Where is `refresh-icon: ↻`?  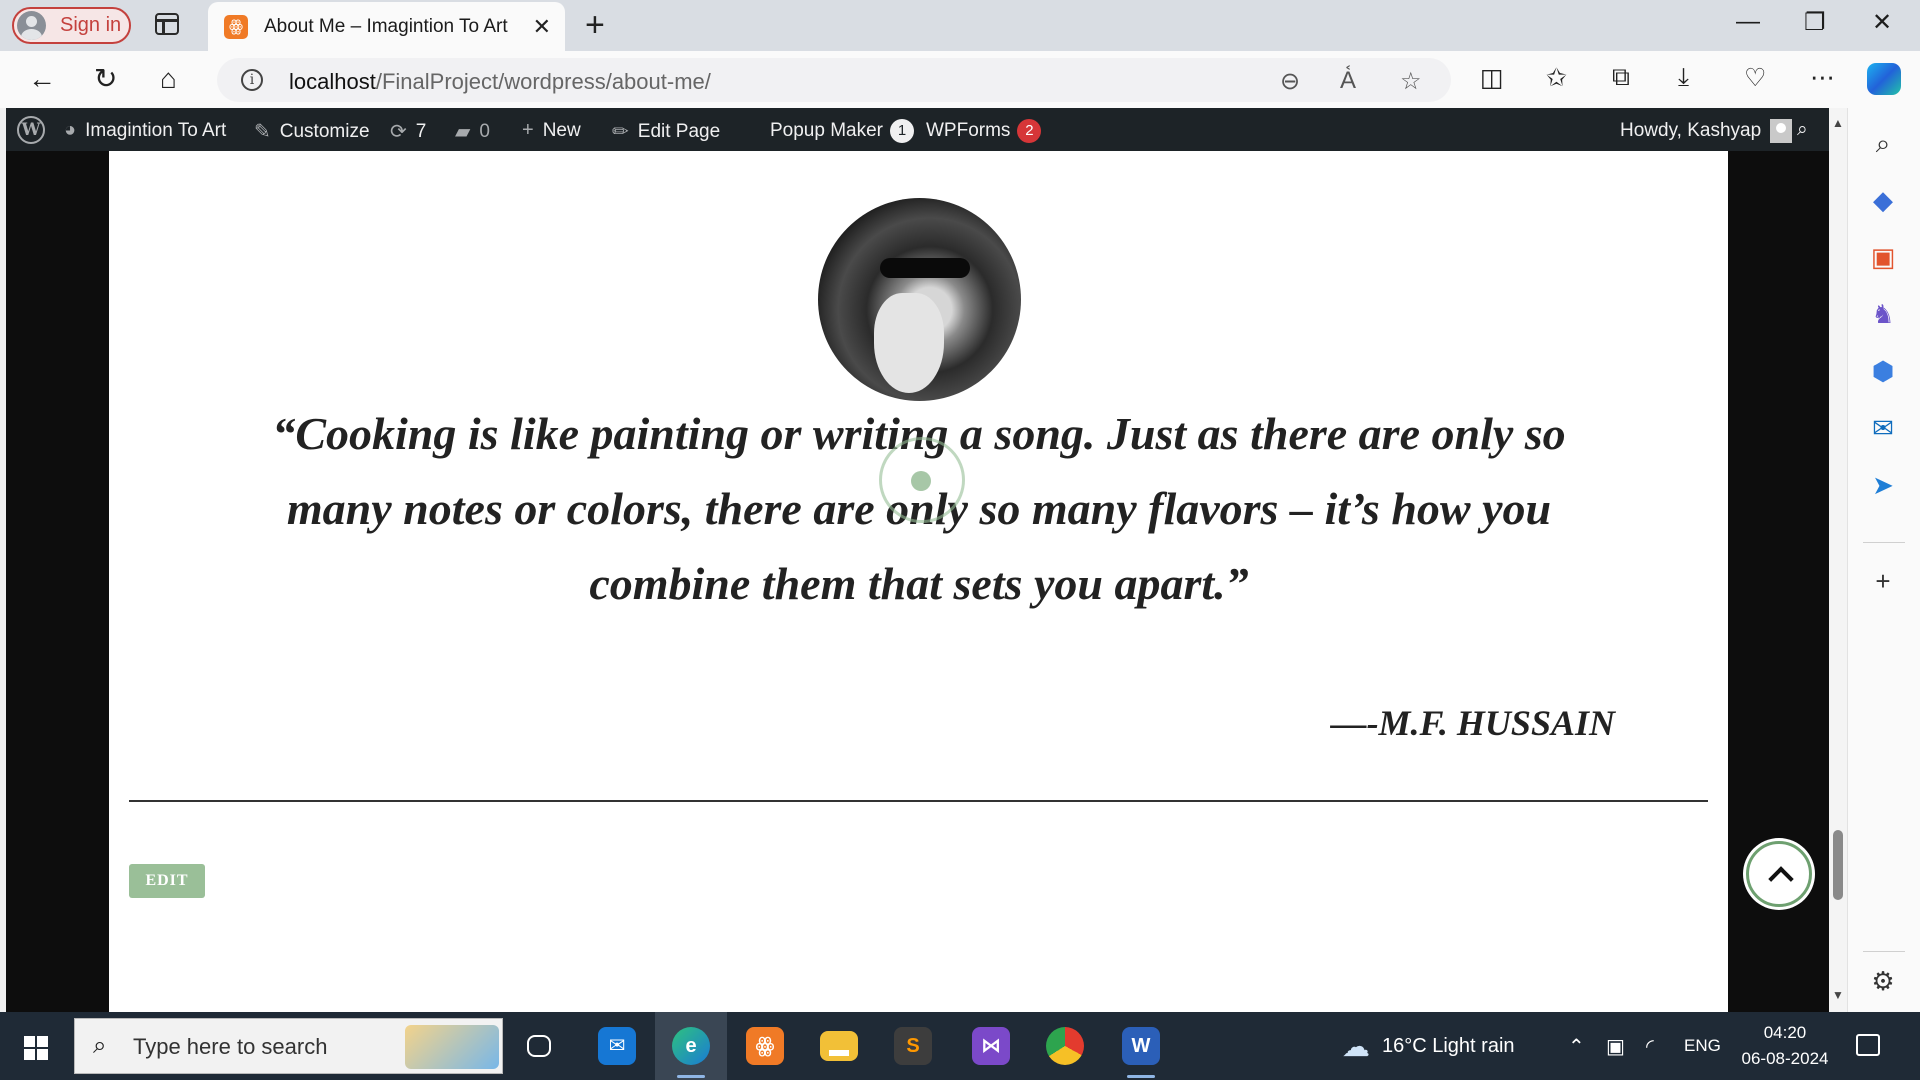 refresh-icon: ↻ is located at coordinates (105, 79).